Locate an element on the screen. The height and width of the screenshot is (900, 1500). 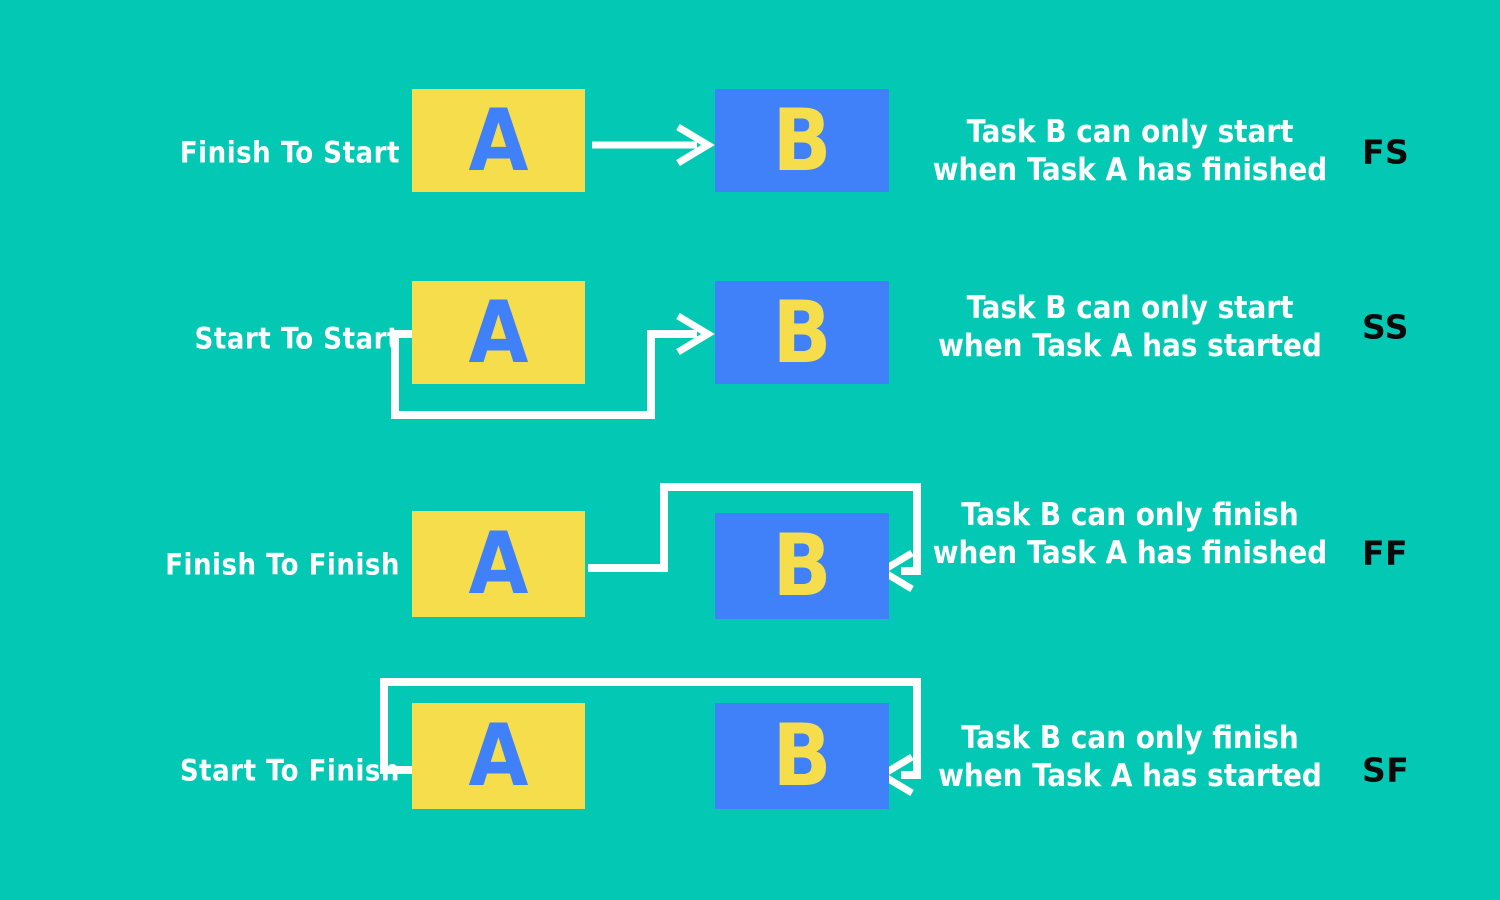
connector-finish-to-start is located at coordinates (653, 145).